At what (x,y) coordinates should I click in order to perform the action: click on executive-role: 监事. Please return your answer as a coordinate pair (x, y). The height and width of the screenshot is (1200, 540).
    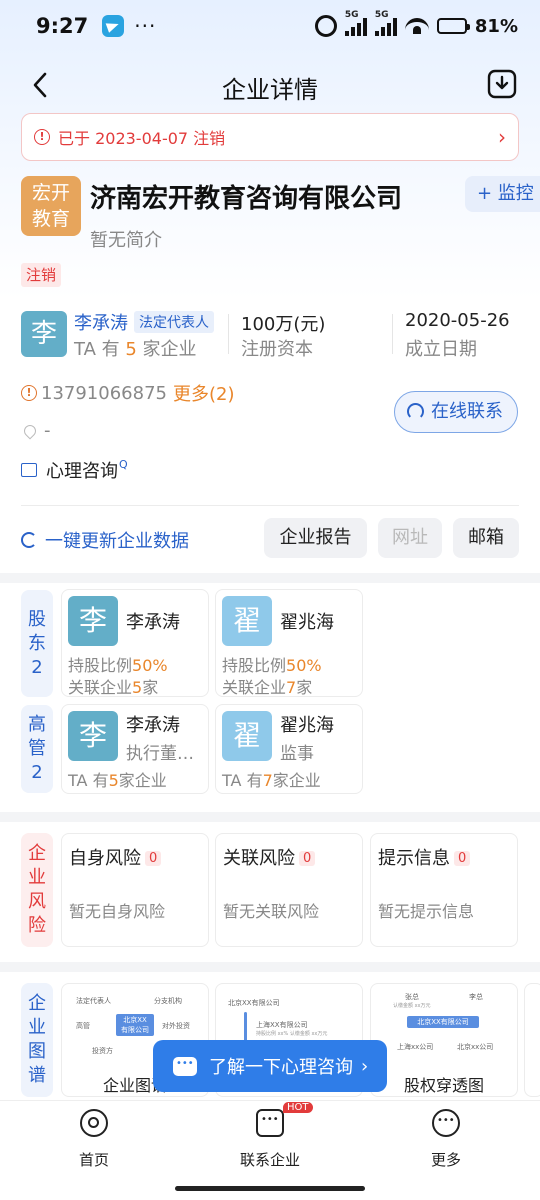
    Looking at the image, I should click on (297, 754).